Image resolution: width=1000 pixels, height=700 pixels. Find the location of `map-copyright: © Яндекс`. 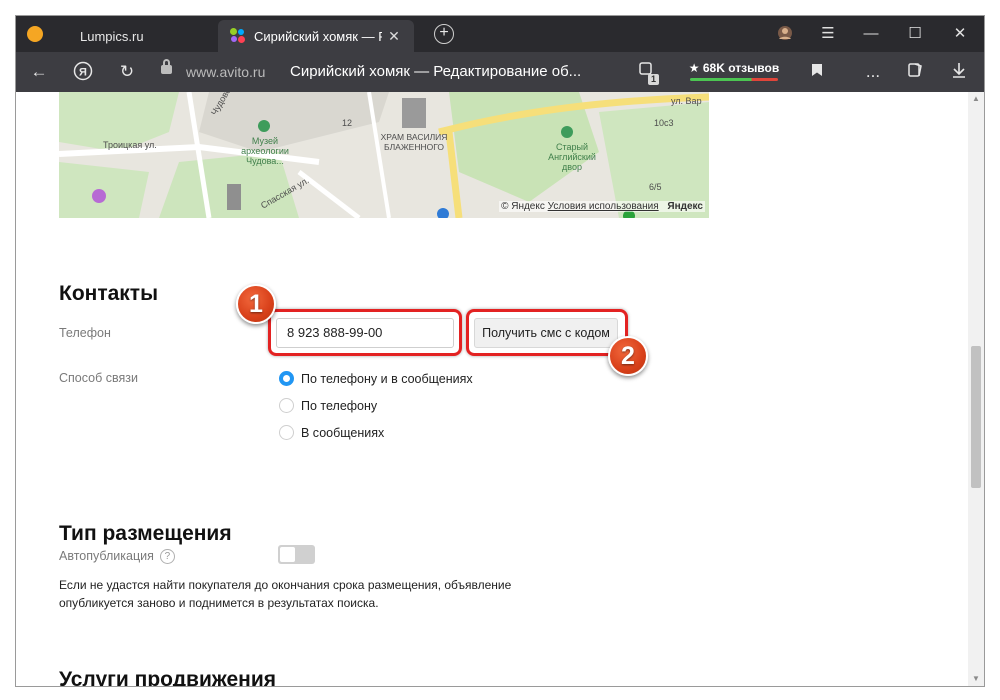

map-copyright: © Яндекс is located at coordinates (523, 206).